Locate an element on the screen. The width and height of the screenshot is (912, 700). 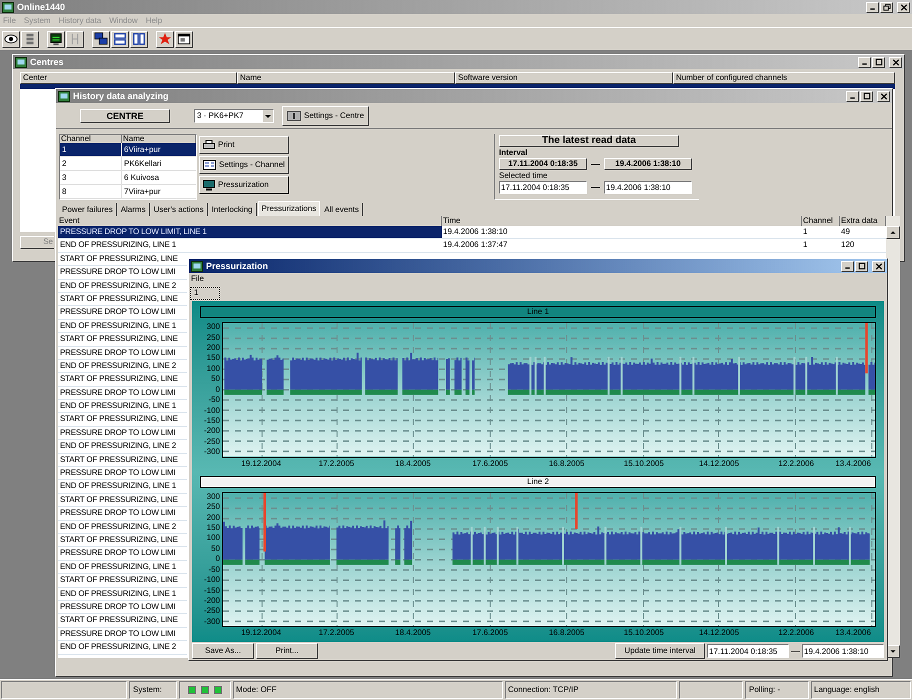
centre-dropdown: 3 · PK6+PK7 is located at coordinates (234, 115).